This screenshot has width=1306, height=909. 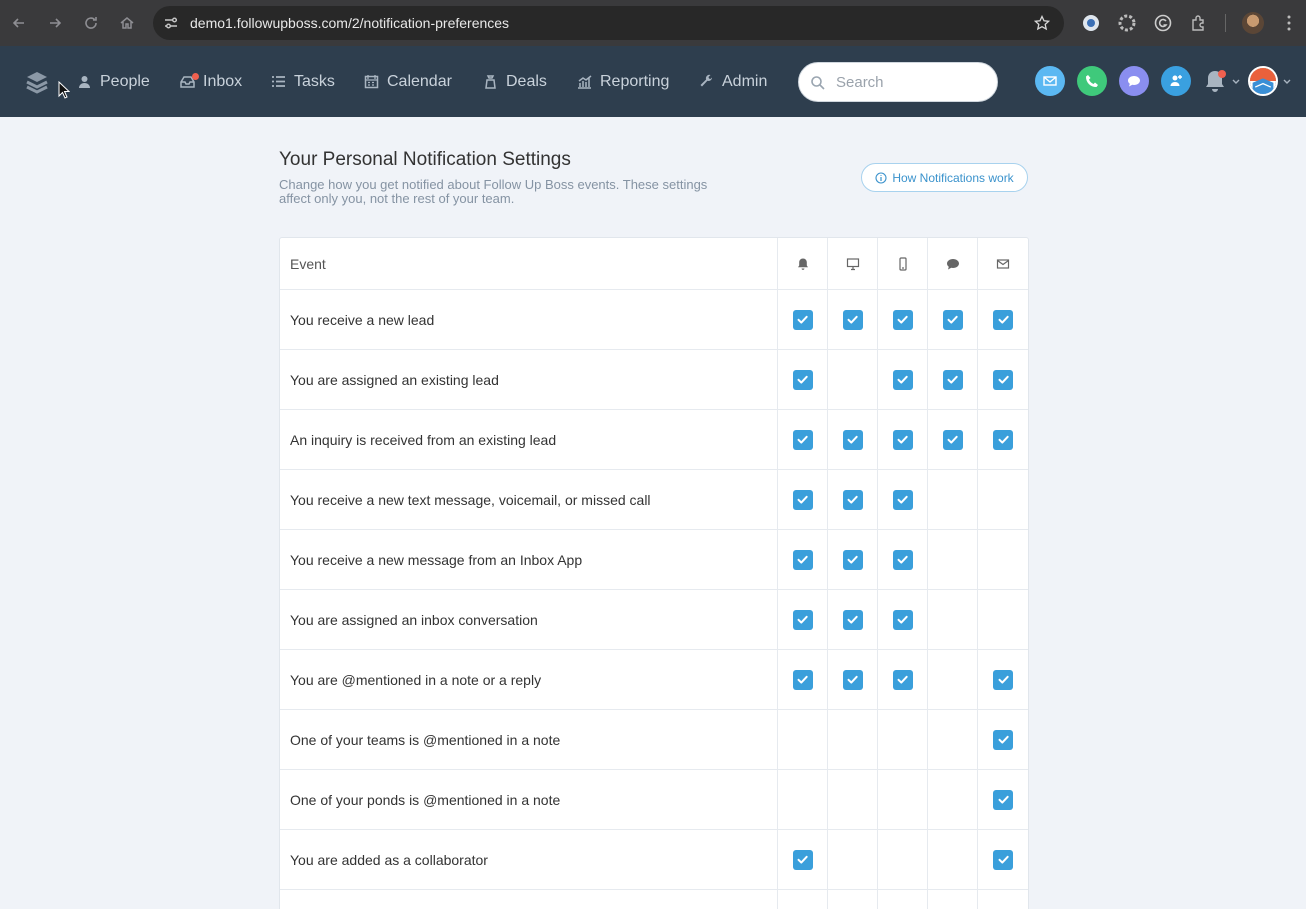 I want to click on nav-calendar: Calendar, so click(x=408, y=81).